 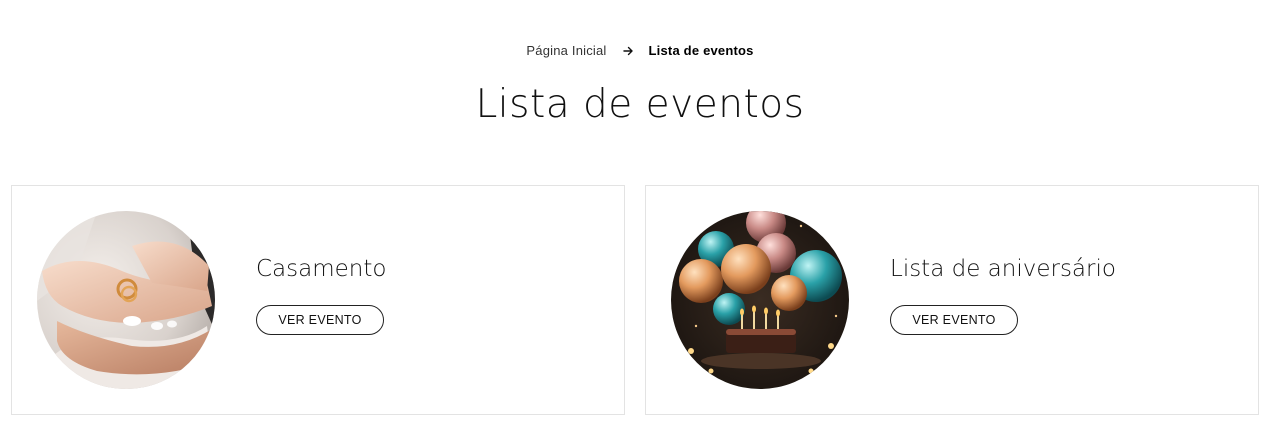 I want to click on breadcrumb-current: Lista de eventos, so click(x=701, y=50).